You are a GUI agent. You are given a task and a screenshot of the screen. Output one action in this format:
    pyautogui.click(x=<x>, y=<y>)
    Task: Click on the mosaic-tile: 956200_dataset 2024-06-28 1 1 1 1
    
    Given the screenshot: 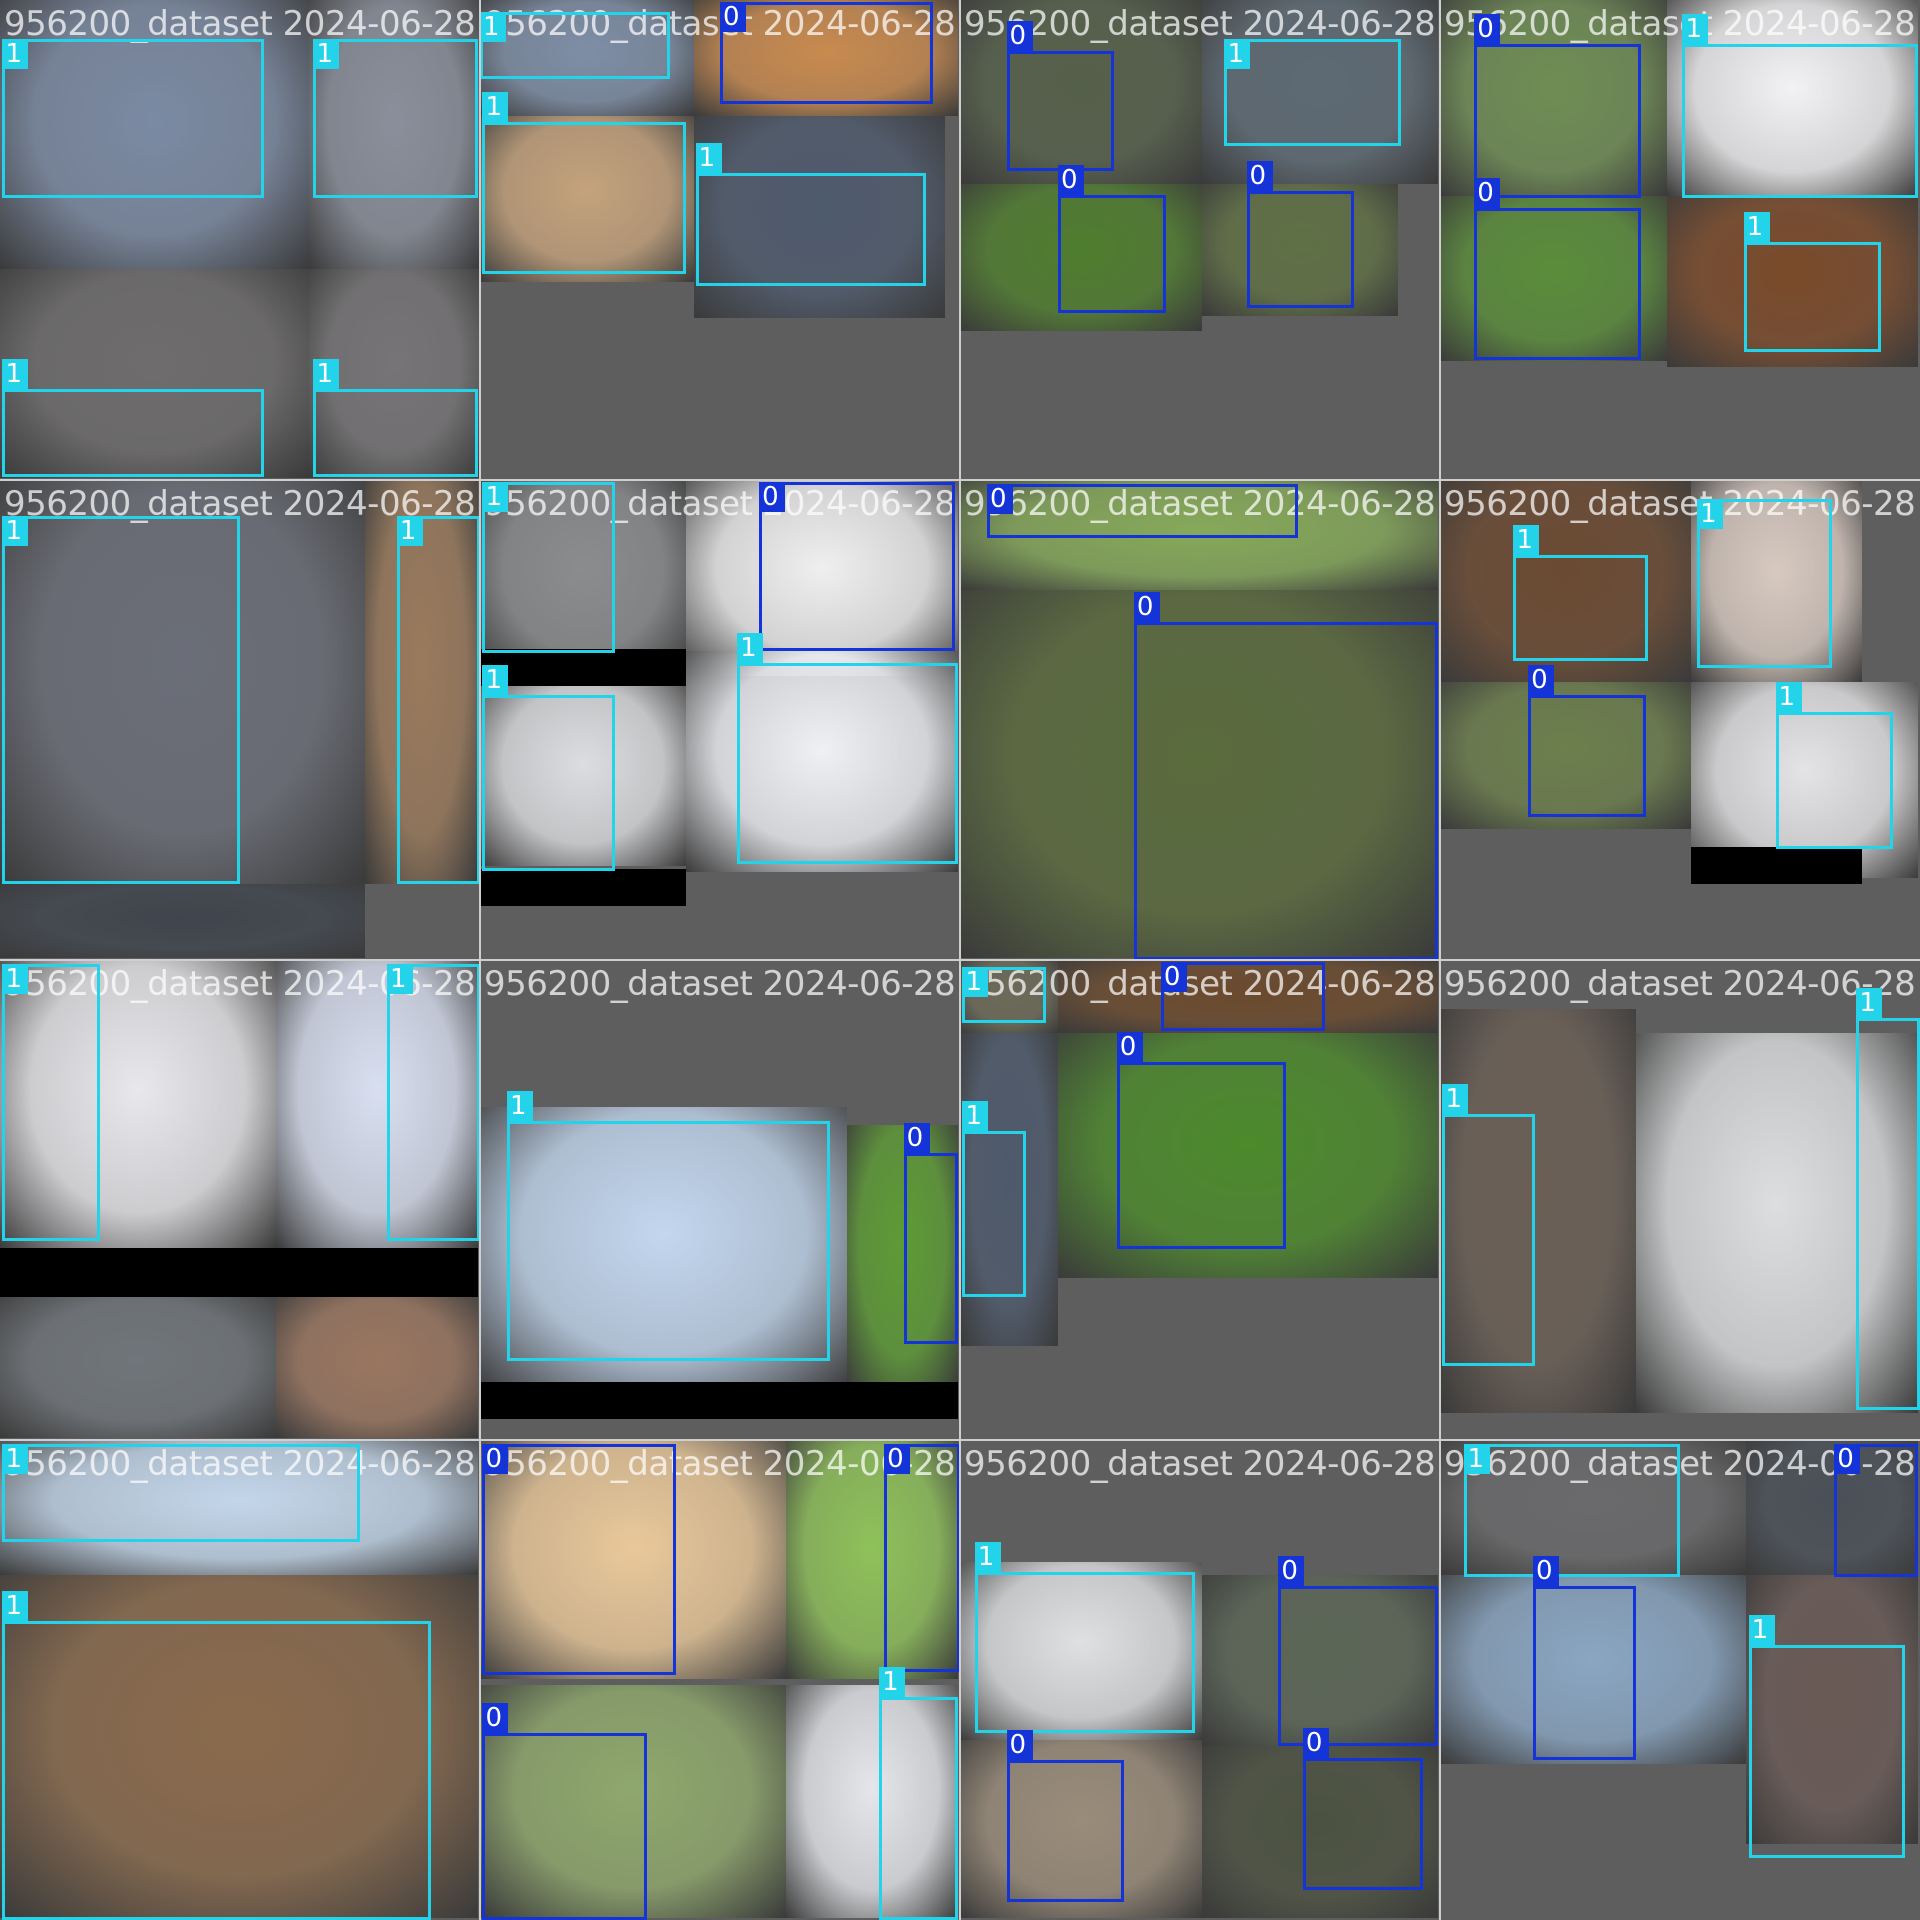 What is the action you would take?
    pyautogui.click(x=240, y=240)
    